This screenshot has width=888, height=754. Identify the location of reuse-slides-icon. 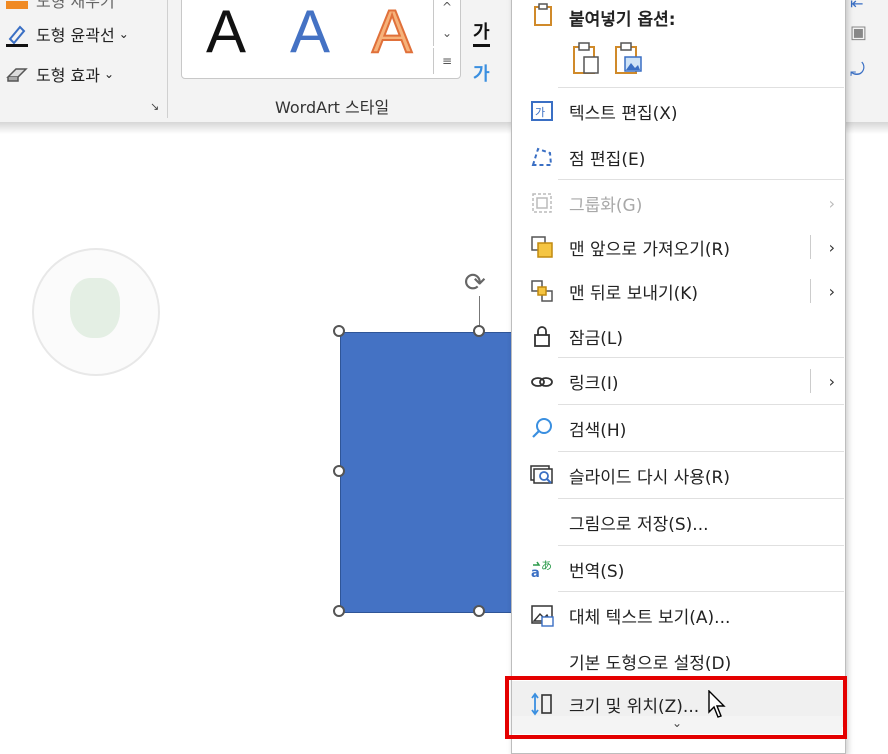
(542, 475).